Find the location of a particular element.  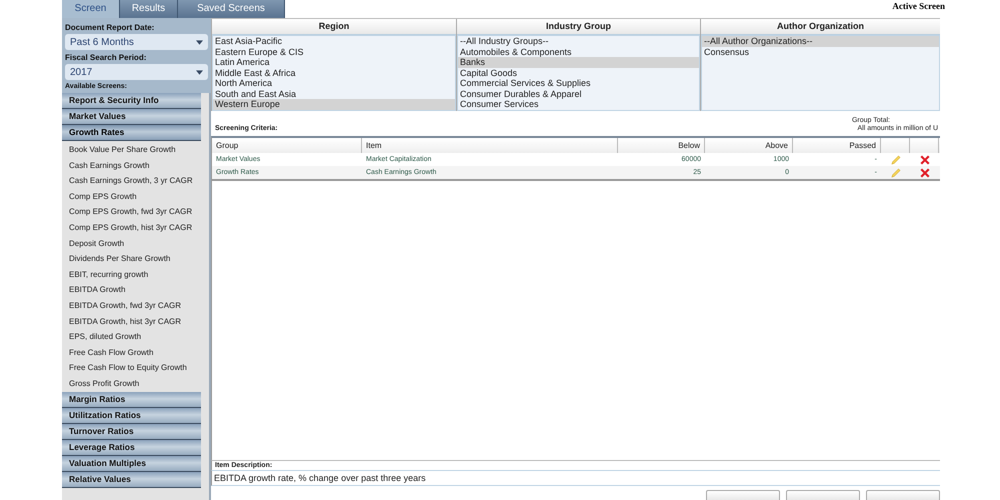

active-screen-label: Active Screen is located at coordinates (918, 6).